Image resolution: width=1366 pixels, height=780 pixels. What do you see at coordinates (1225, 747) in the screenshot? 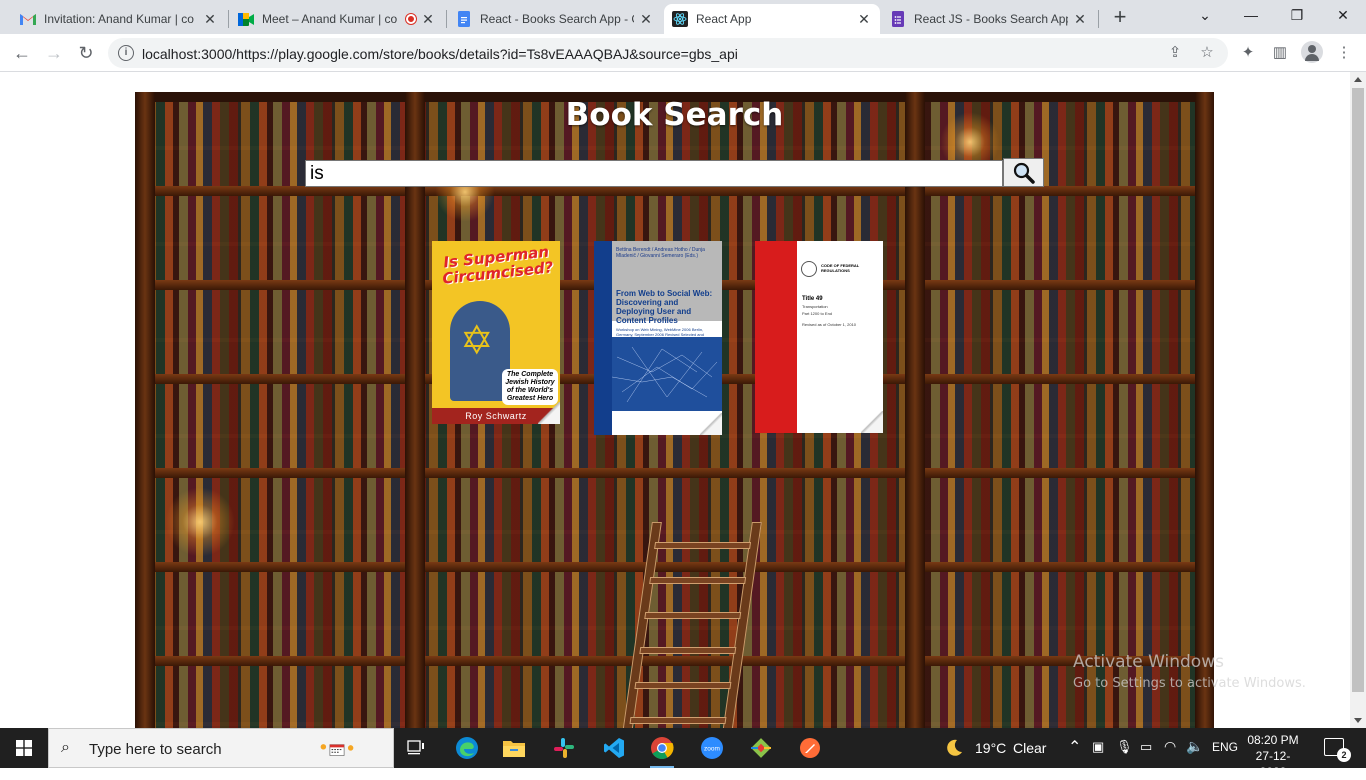
I see `language-indicator: ENG` at bounding box center [1225, 747].